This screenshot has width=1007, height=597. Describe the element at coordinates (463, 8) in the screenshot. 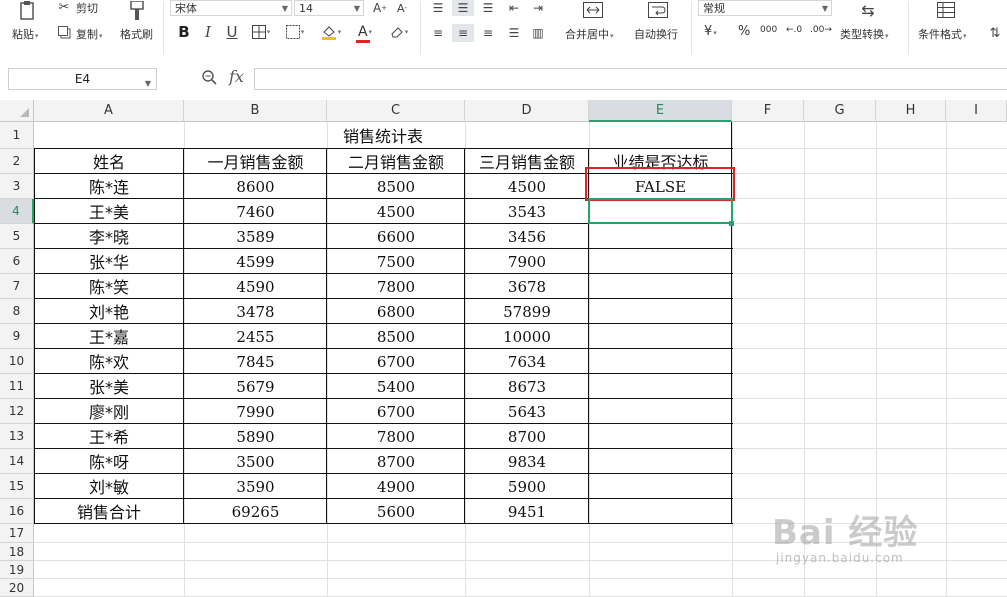

I see `align-middle-icon: ☰` at that location.